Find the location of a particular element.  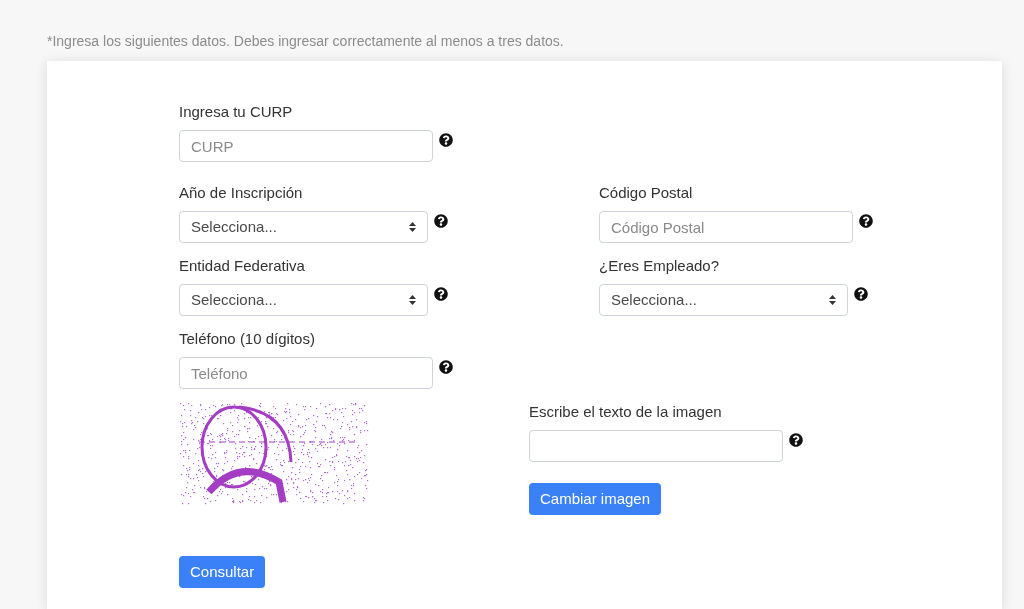

field-label: Ingresa tu CURP is located at coordinates (236, 112).